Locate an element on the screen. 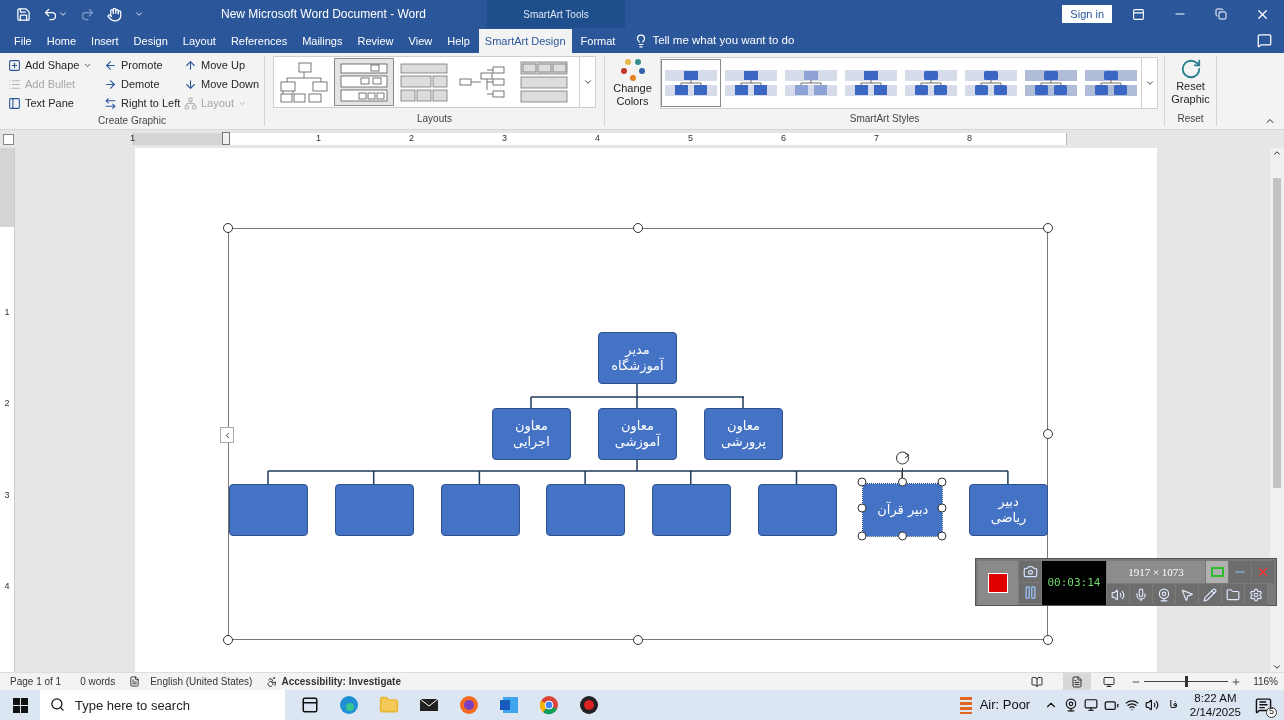 The width and height of the screenshot is (1284, 720). ribbon-command: Demote is located at coordinates (144, 84).